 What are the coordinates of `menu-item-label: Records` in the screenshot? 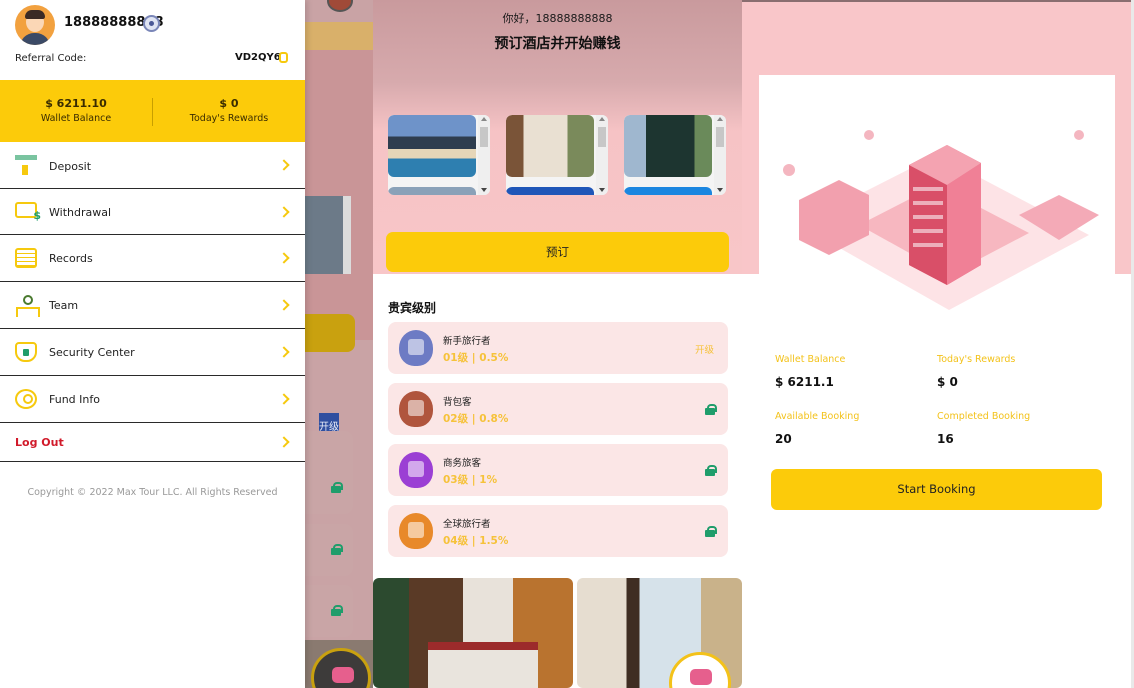 It's located at (71, 258).